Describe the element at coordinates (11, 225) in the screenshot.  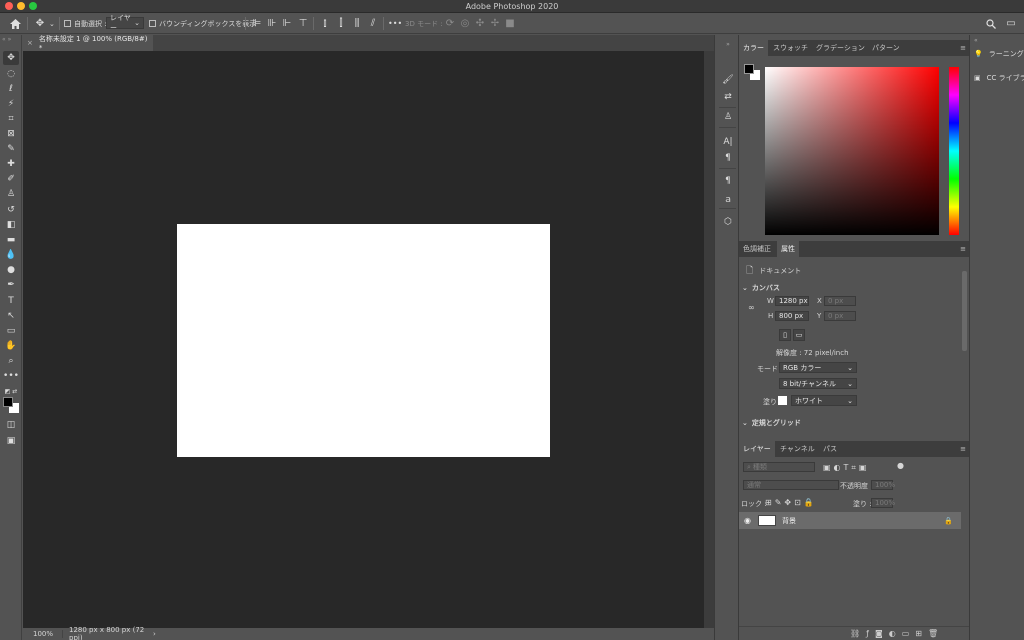
I see `eraser-tool-icon: ◧` at that location.